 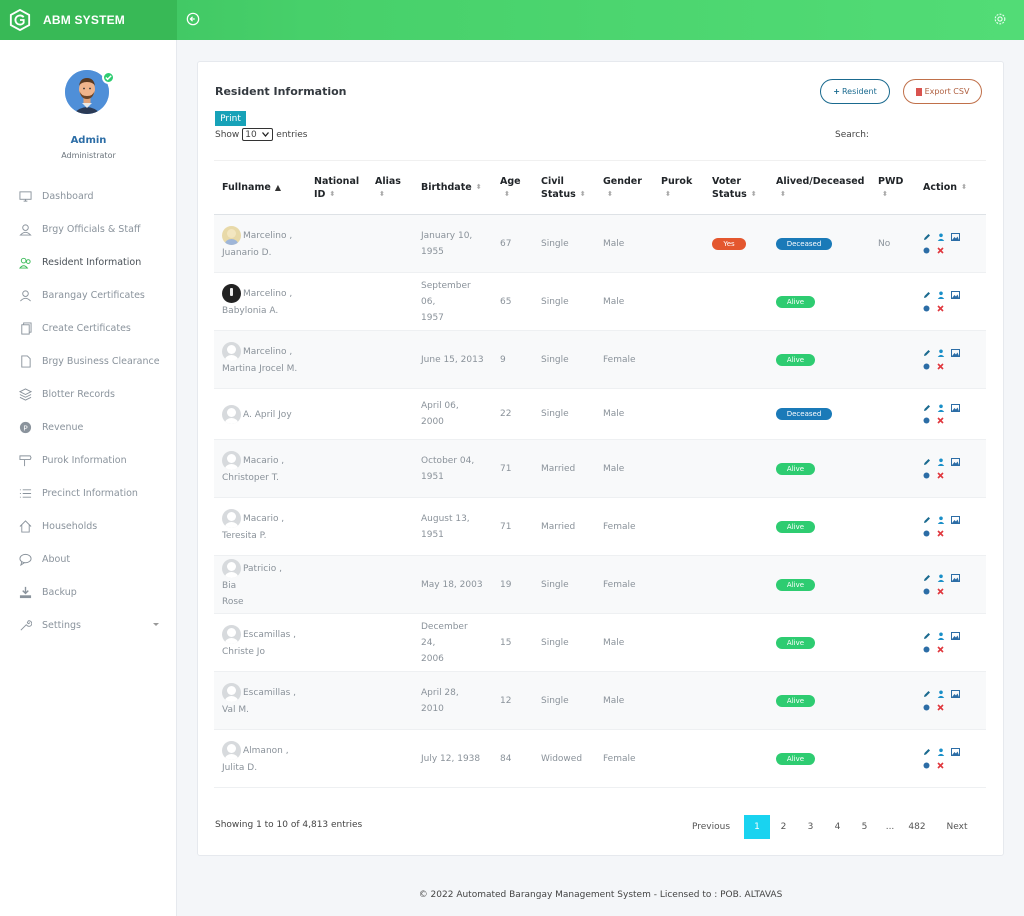 I want to click on sidebar-item-purok-information: Purok Information, so click(x=88, y=460).